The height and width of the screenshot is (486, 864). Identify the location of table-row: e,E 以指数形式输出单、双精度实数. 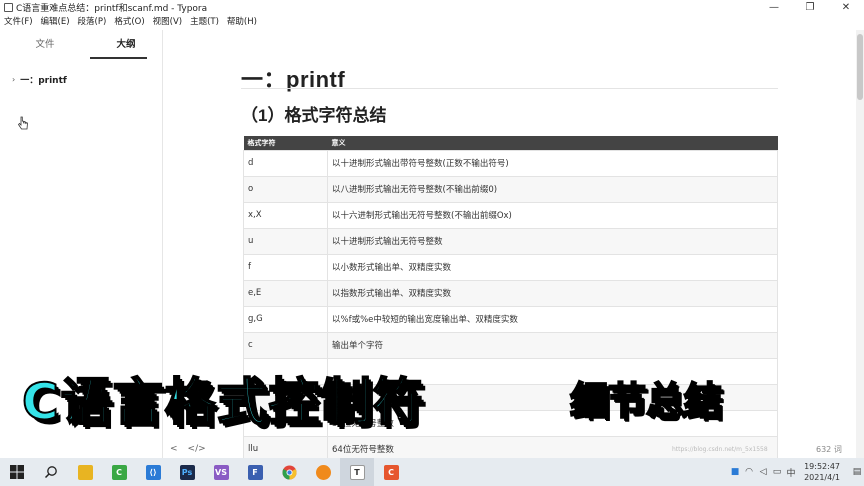
(510, 293).